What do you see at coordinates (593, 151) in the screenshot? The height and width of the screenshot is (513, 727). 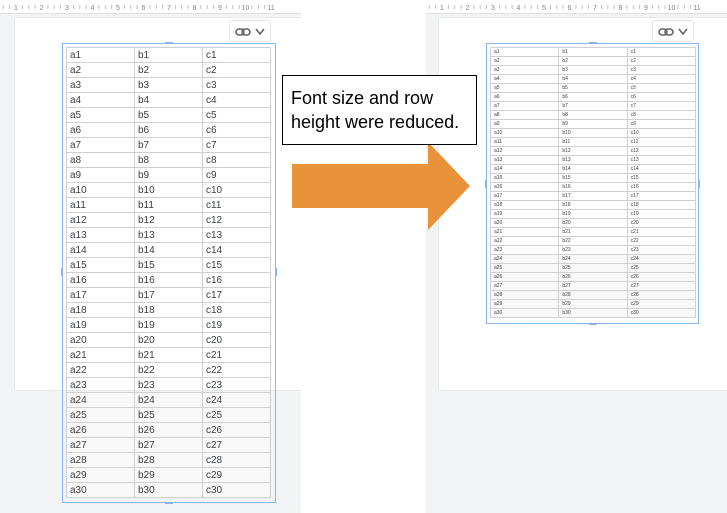 I see `table-cell-b: b12` at bounding box center [593, 151].